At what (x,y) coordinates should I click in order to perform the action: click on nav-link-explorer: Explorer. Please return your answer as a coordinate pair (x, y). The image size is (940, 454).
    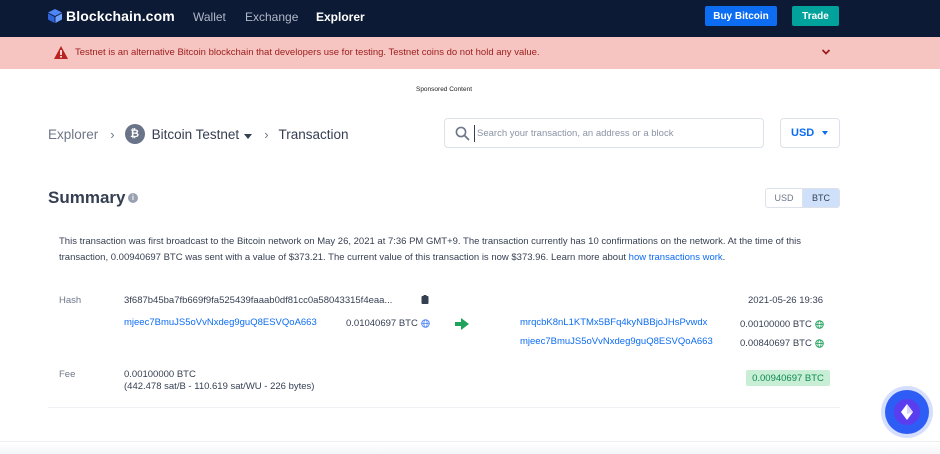
    Looking at the image, I should click on (340, 17).